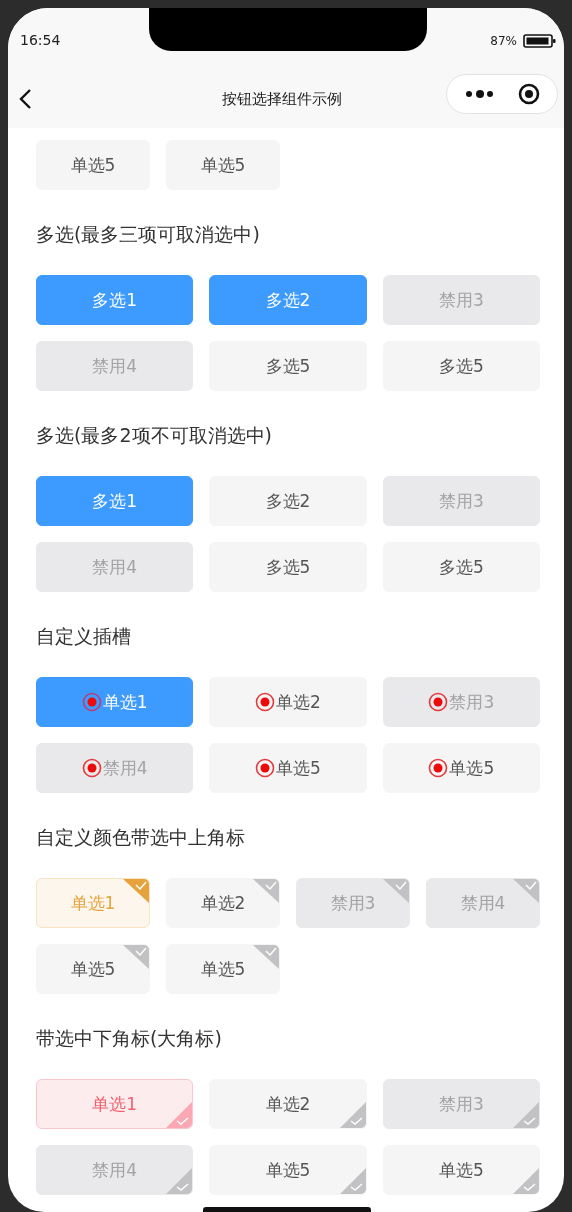 The image size is (572, 1212). I want to click on page-title: 按钮选择组件示例, so click(282, 99).